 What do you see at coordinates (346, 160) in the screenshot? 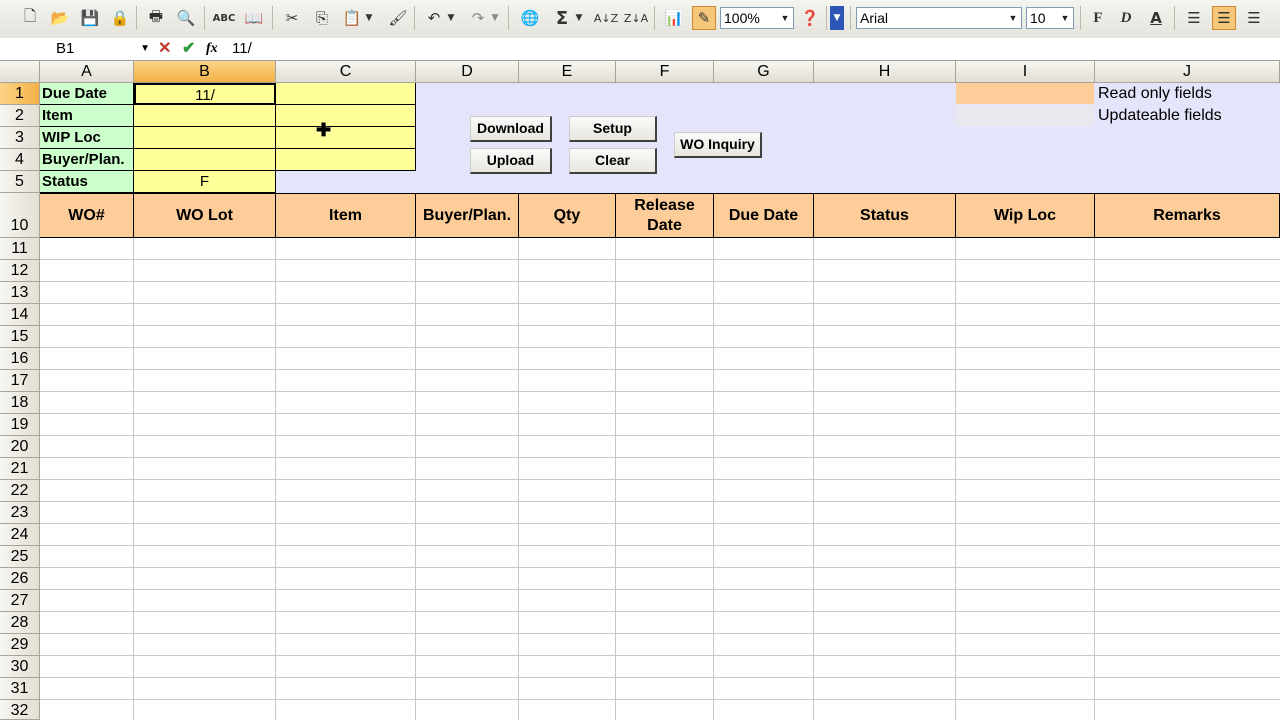
I see `input-buyer-plan-c` at bounding box center [346, 160].